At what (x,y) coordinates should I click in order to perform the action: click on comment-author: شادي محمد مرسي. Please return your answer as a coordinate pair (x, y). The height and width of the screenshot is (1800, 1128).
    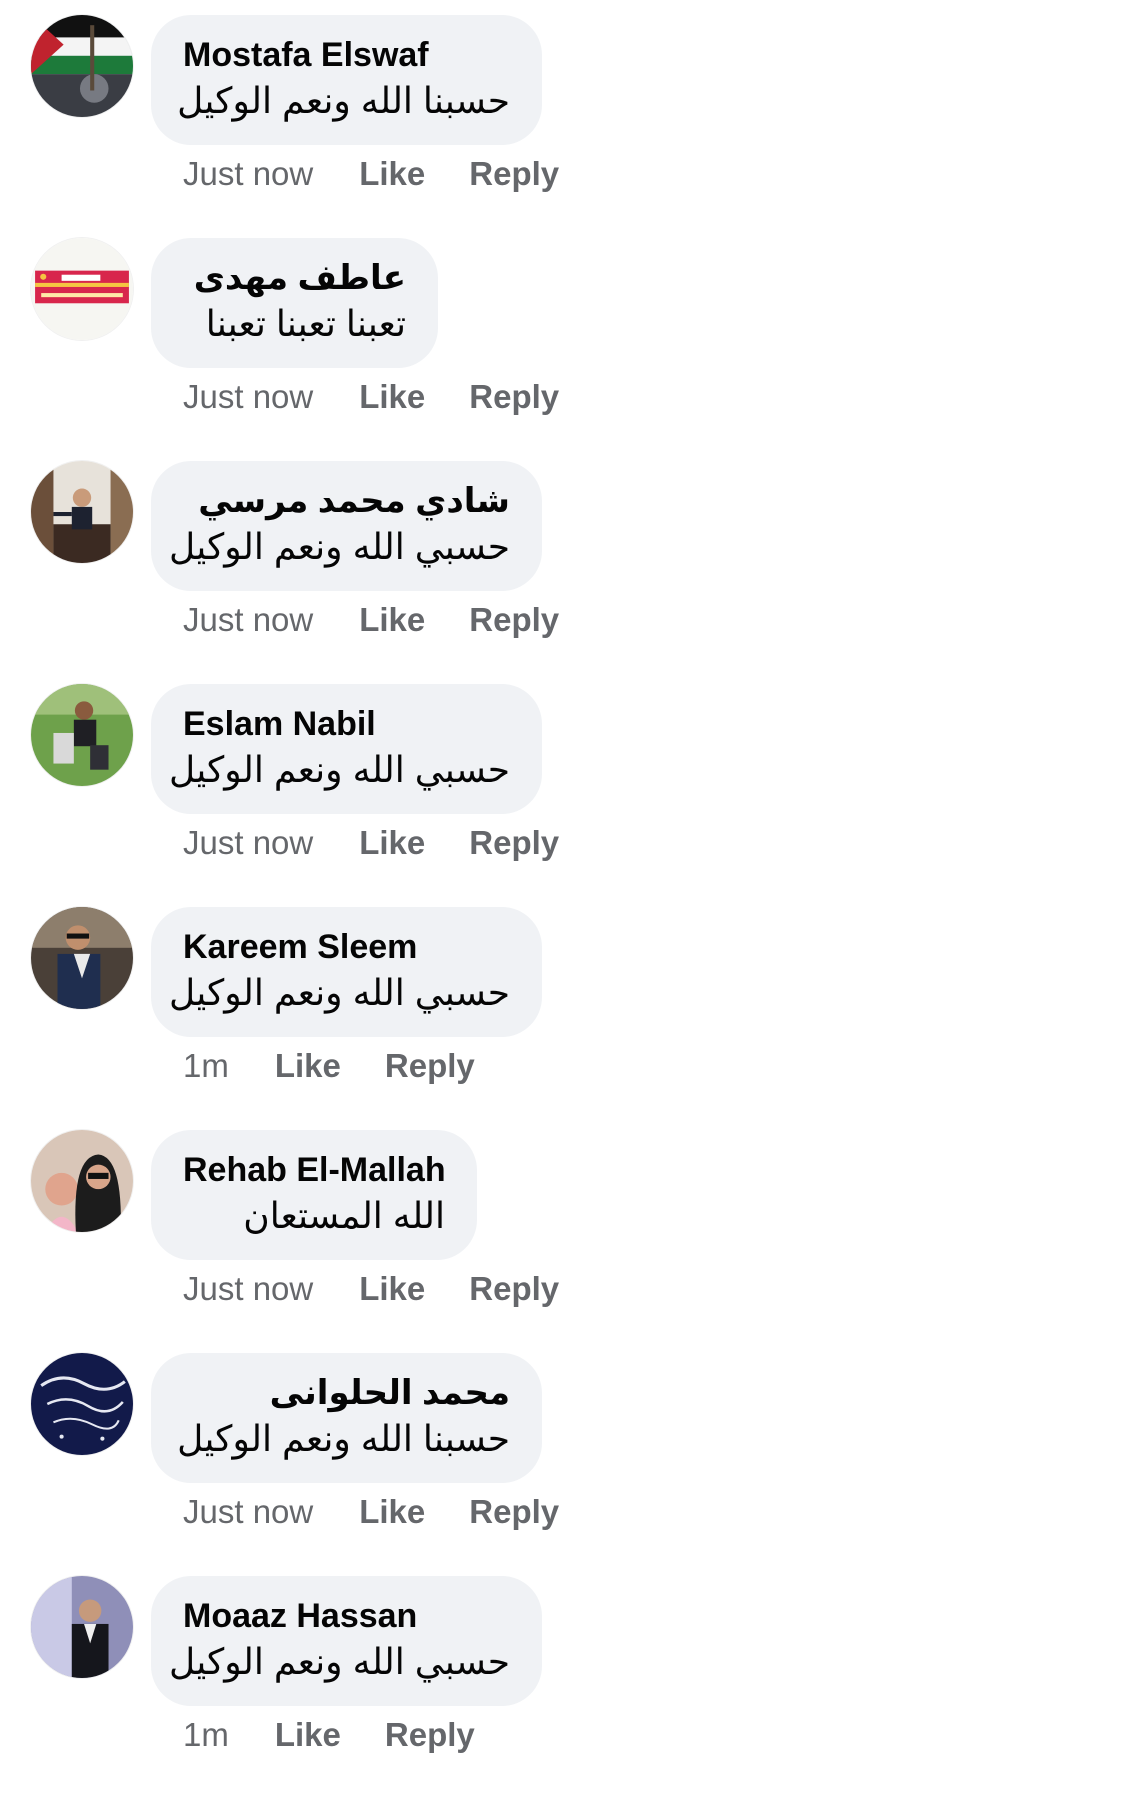
    Looking at the image, I should click on (346, 501).